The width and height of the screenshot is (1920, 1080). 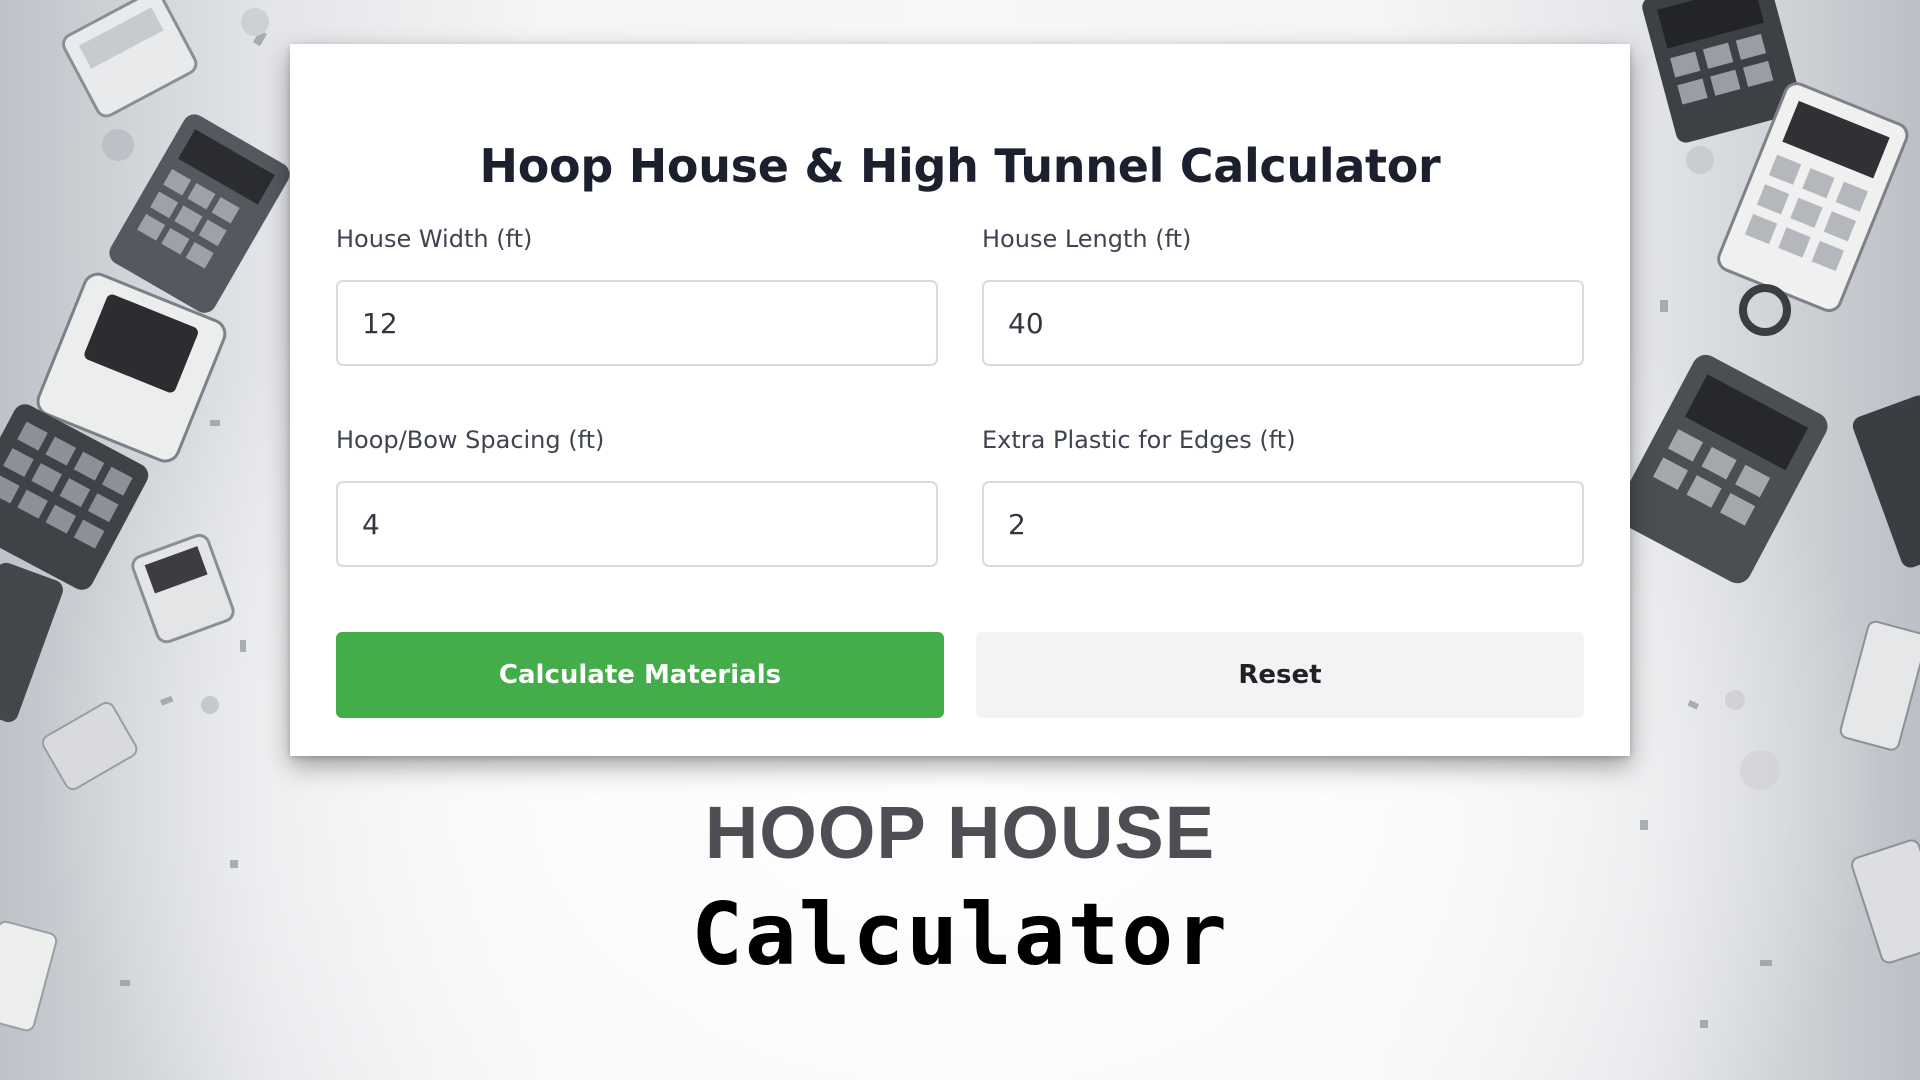 What do you see at coordinates (1087, 239) in the screenshot?
I see `house-length-label: House Length (ft)` at bounding box center [1087, 239].